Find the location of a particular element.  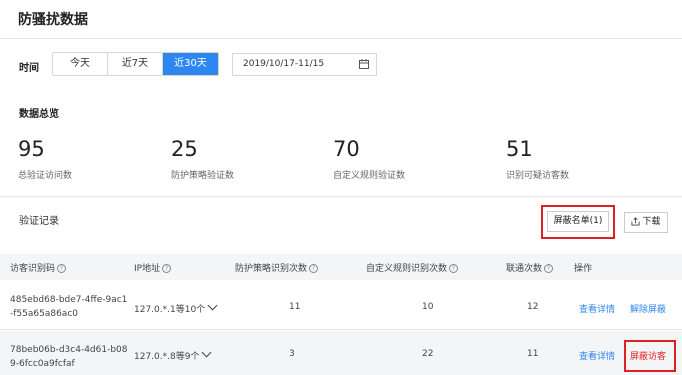

column-header: 防护策略识别次数? is located at coordinates (277, 267).